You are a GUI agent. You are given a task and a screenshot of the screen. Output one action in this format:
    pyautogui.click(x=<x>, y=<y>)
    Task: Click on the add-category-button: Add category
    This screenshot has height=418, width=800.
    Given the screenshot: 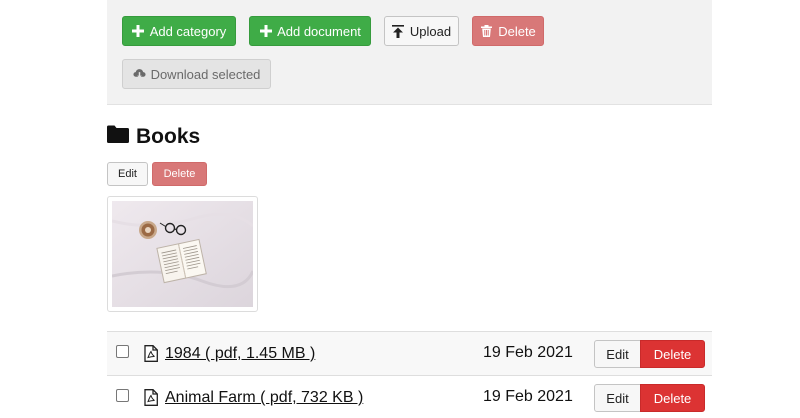 What is the action you would take?
    pyautogui.click(x=179, y=31)
    